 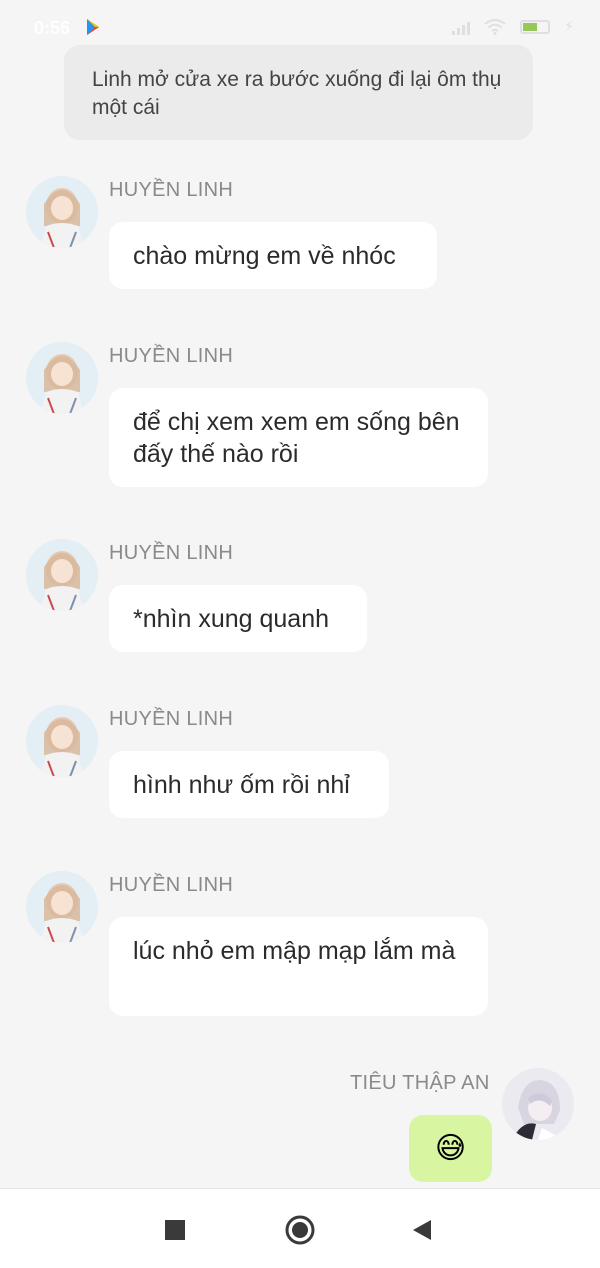 What do you see at coordinates (569, 26) in the screenshot?
I see `charging-icon: ⚡` at bounding box center [569, 26].